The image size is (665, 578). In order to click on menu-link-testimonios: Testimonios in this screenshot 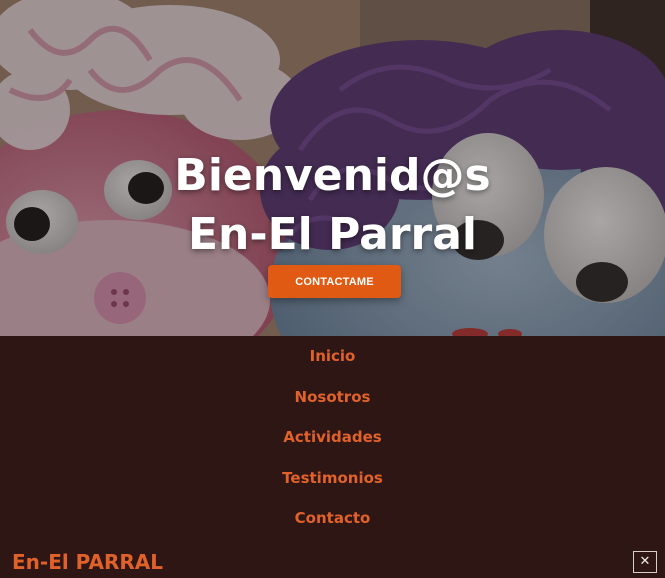, I will do `click(332, 478)`.